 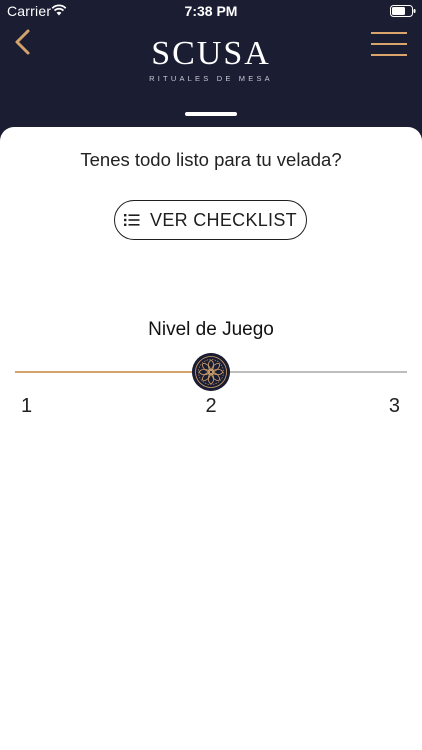 I want to click on slider-tick-1: 1, so click(x=27, y=406).